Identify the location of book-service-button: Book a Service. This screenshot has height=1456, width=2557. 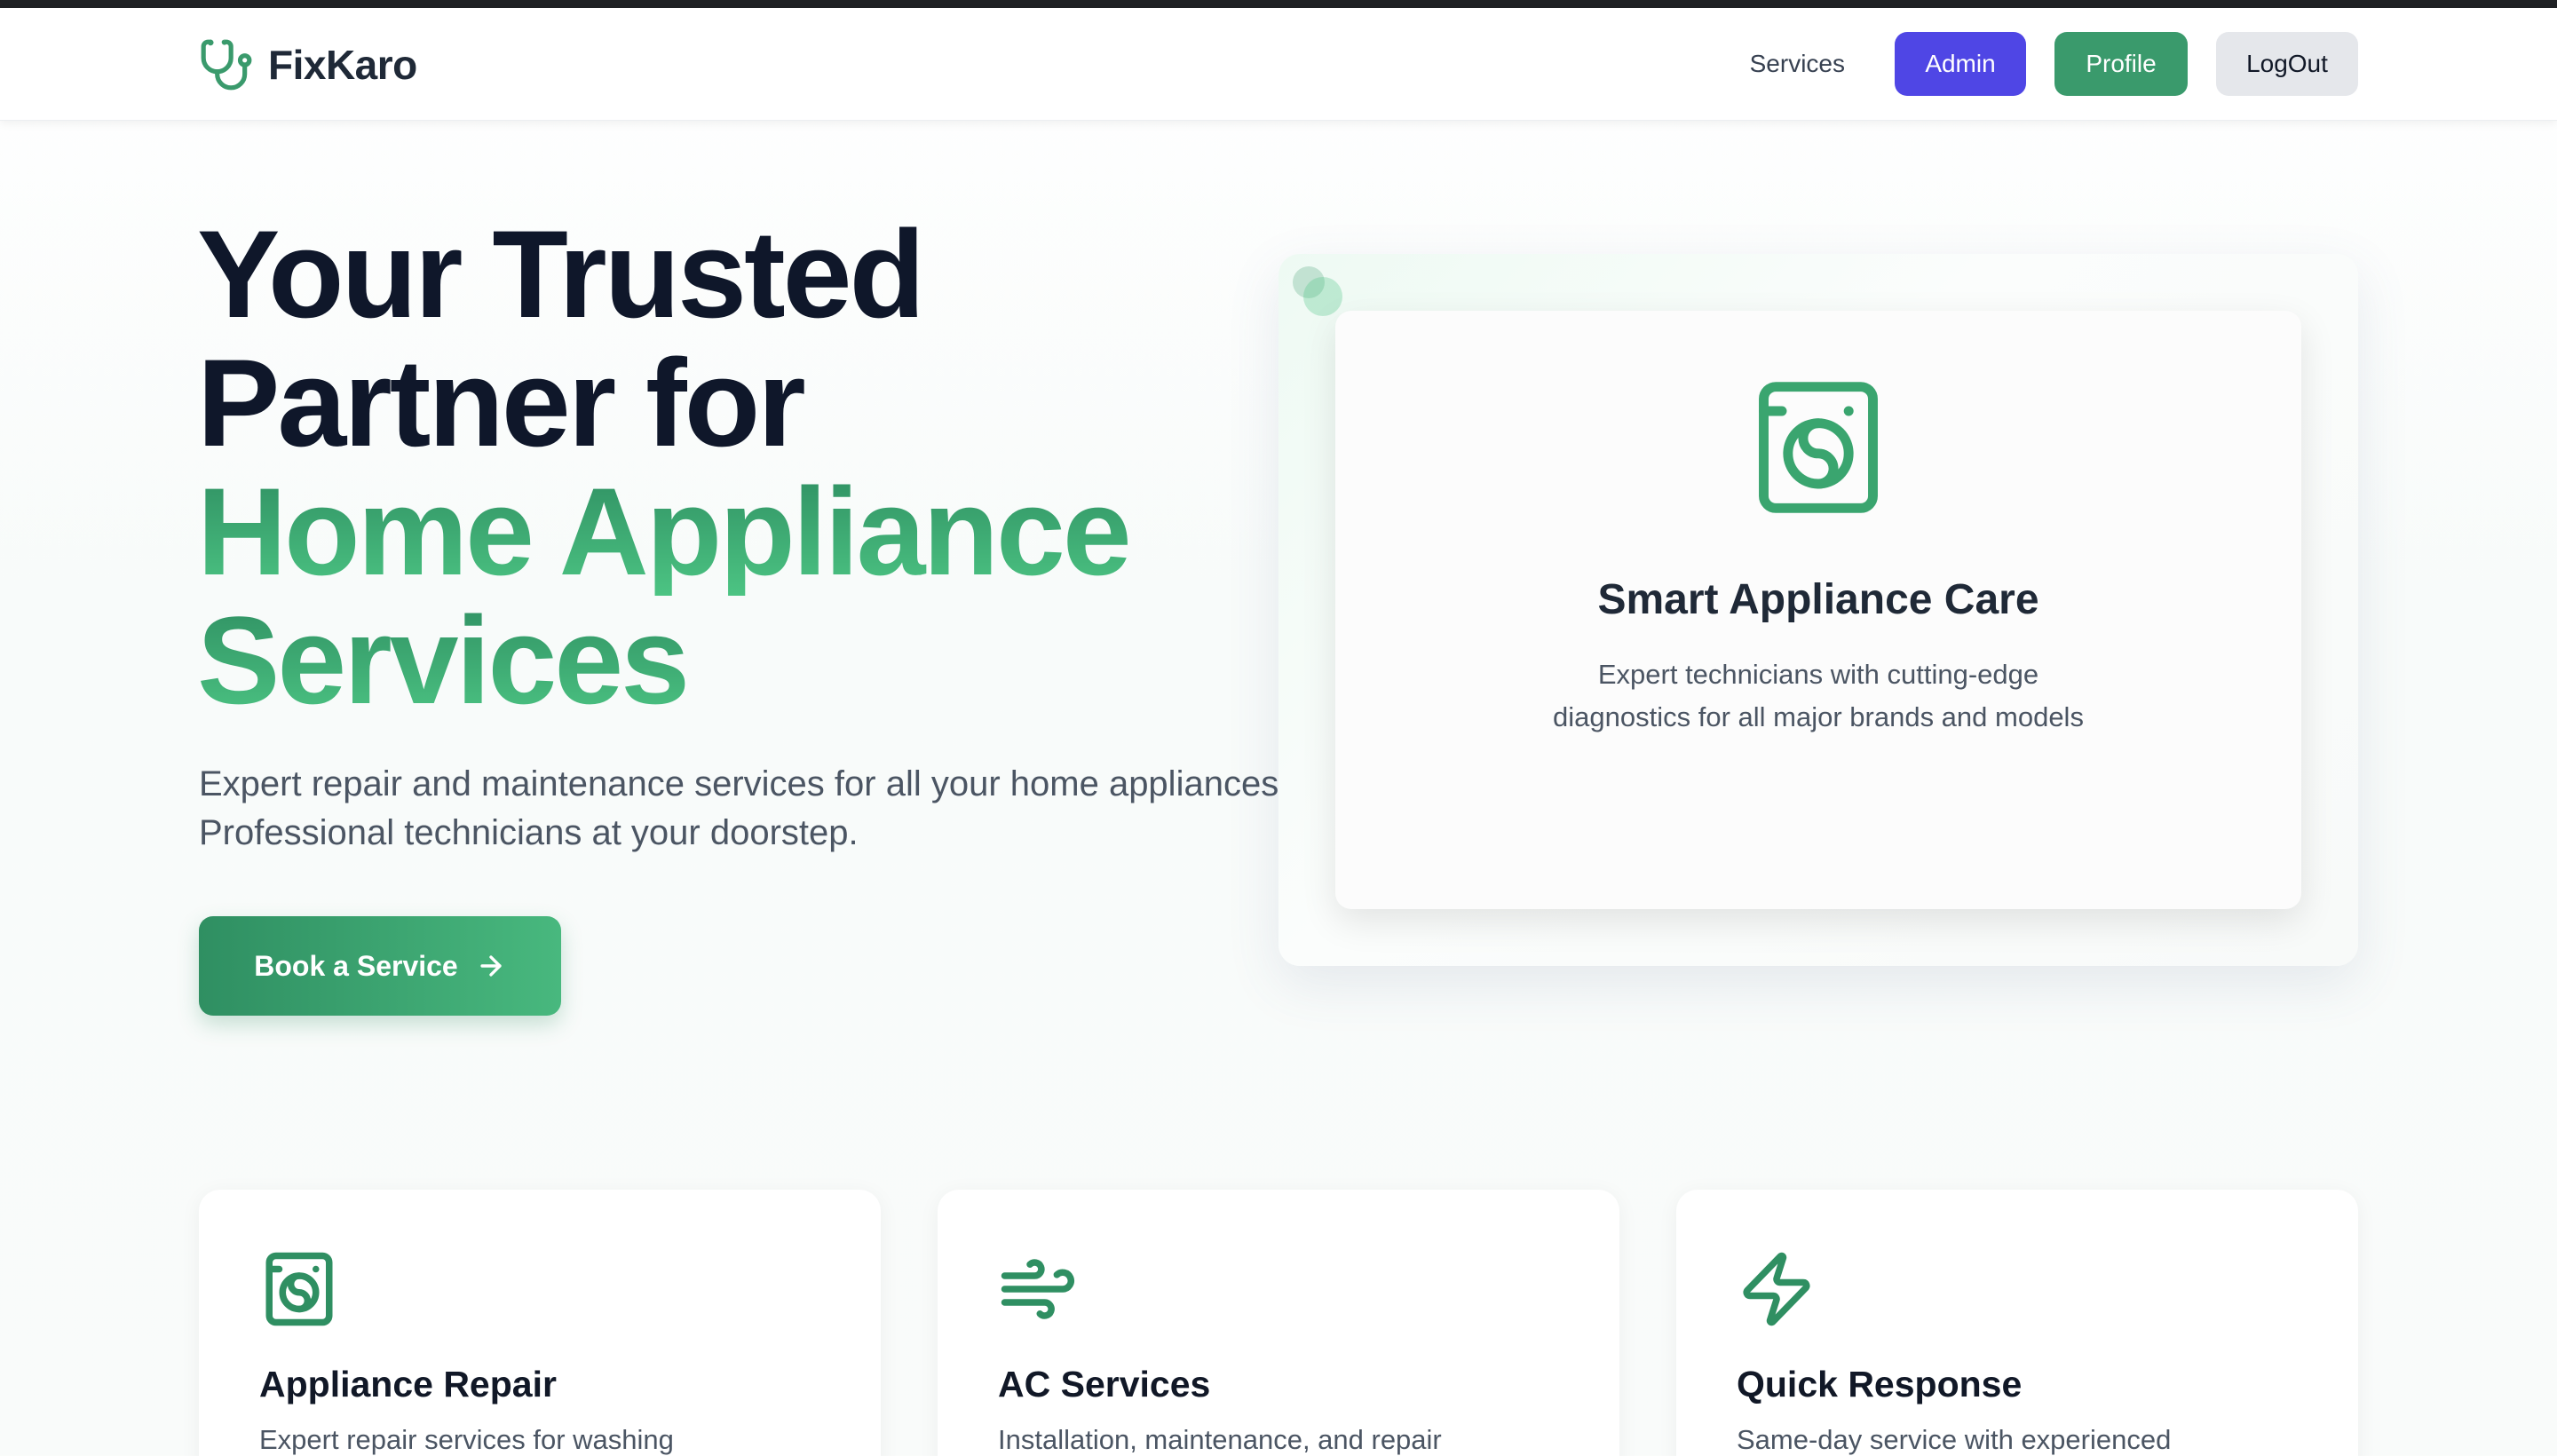
(380, 966).